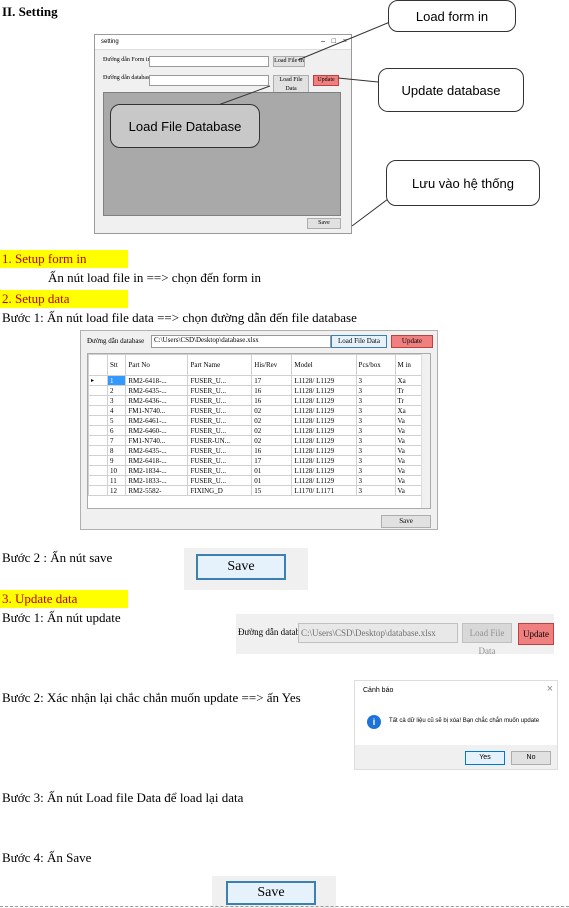 The image size is (569, 908). What do you see at coordinates (116, 380) in the screenshot?
I see `table-cell: 1` at bounding box center [116, 380].